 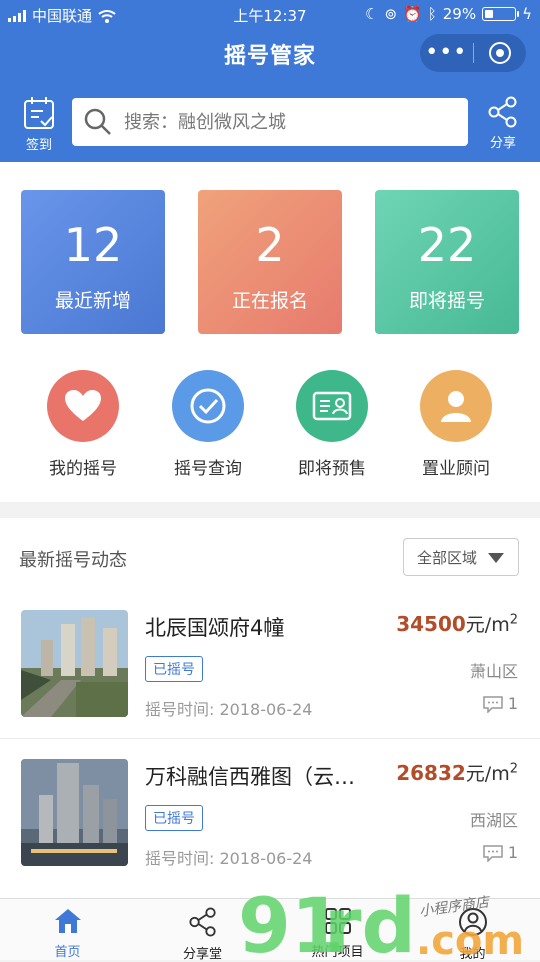 What do you see at coordinates (38, 145) in the screenshot?
I see `signin-label: 签到` at bounding box center [38, 145].